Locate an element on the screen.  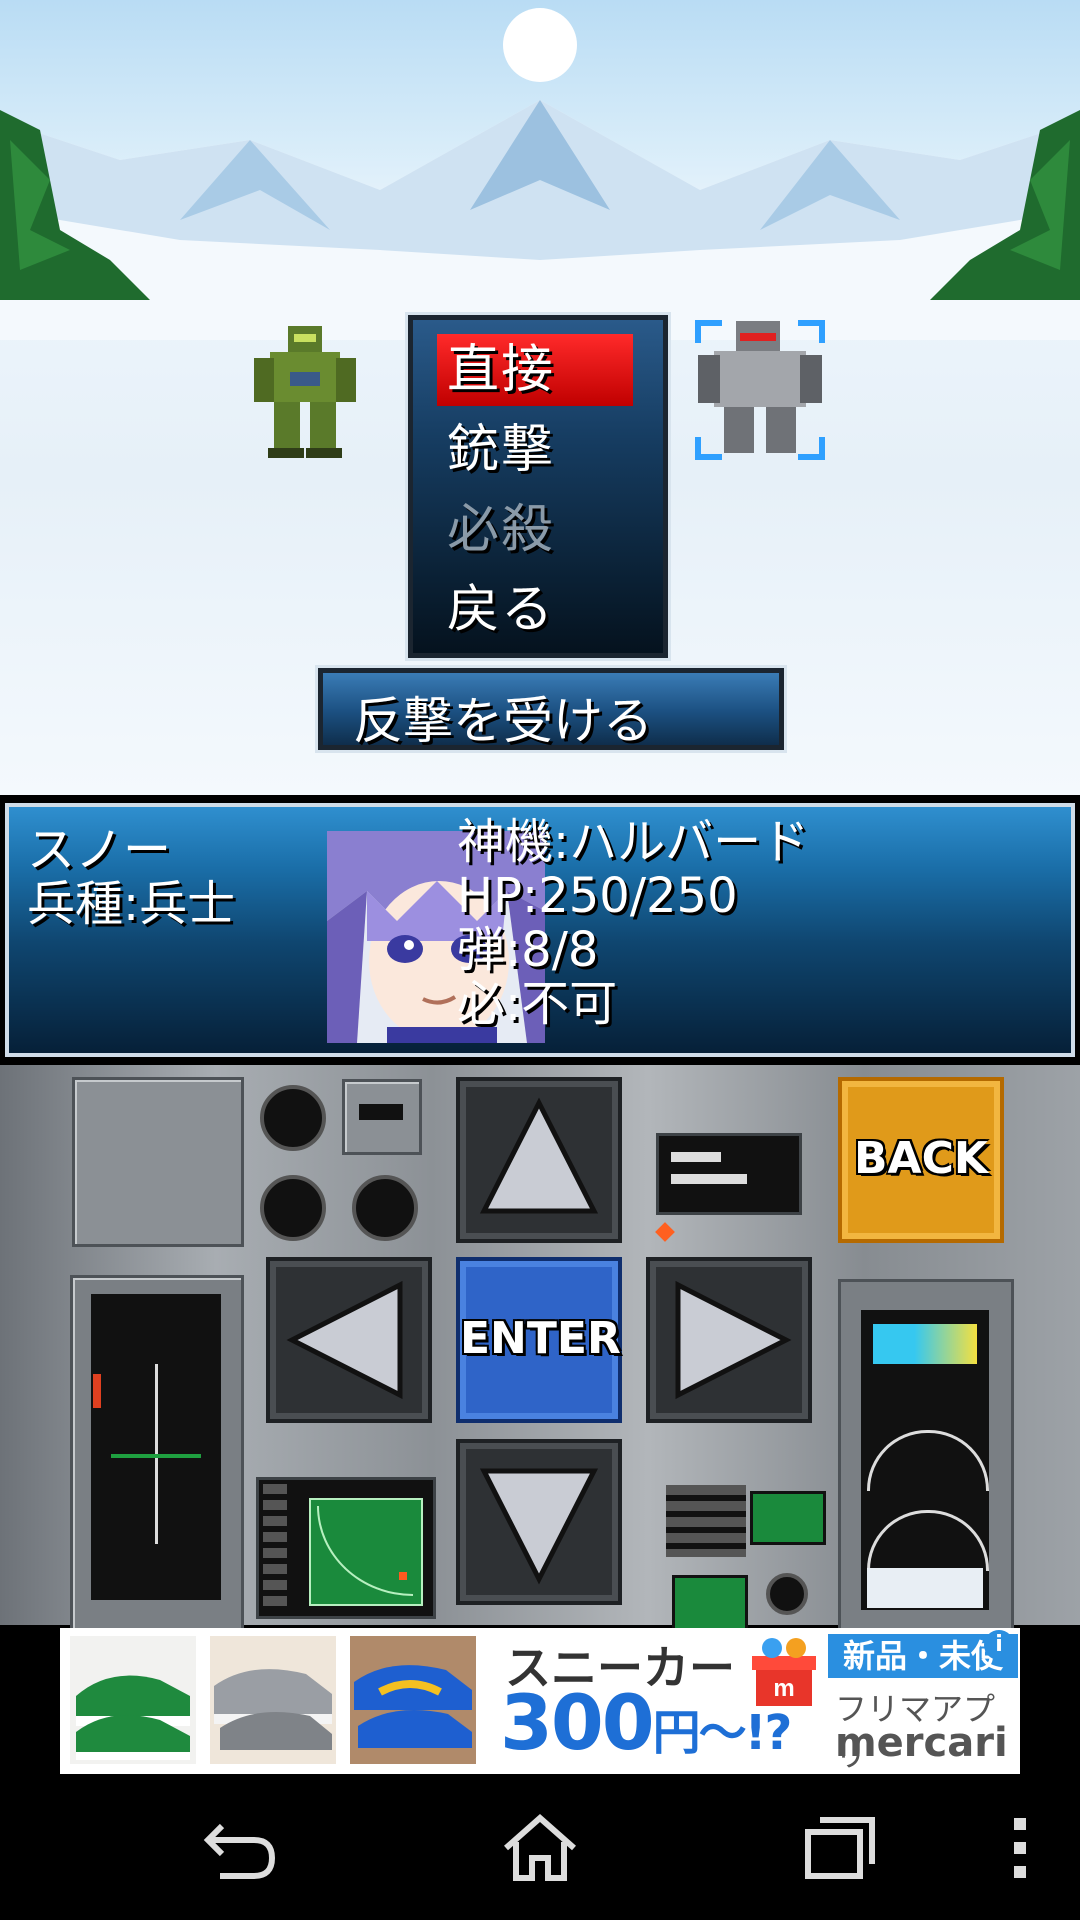
snowy-mountains is located at coordinates (540, 220).